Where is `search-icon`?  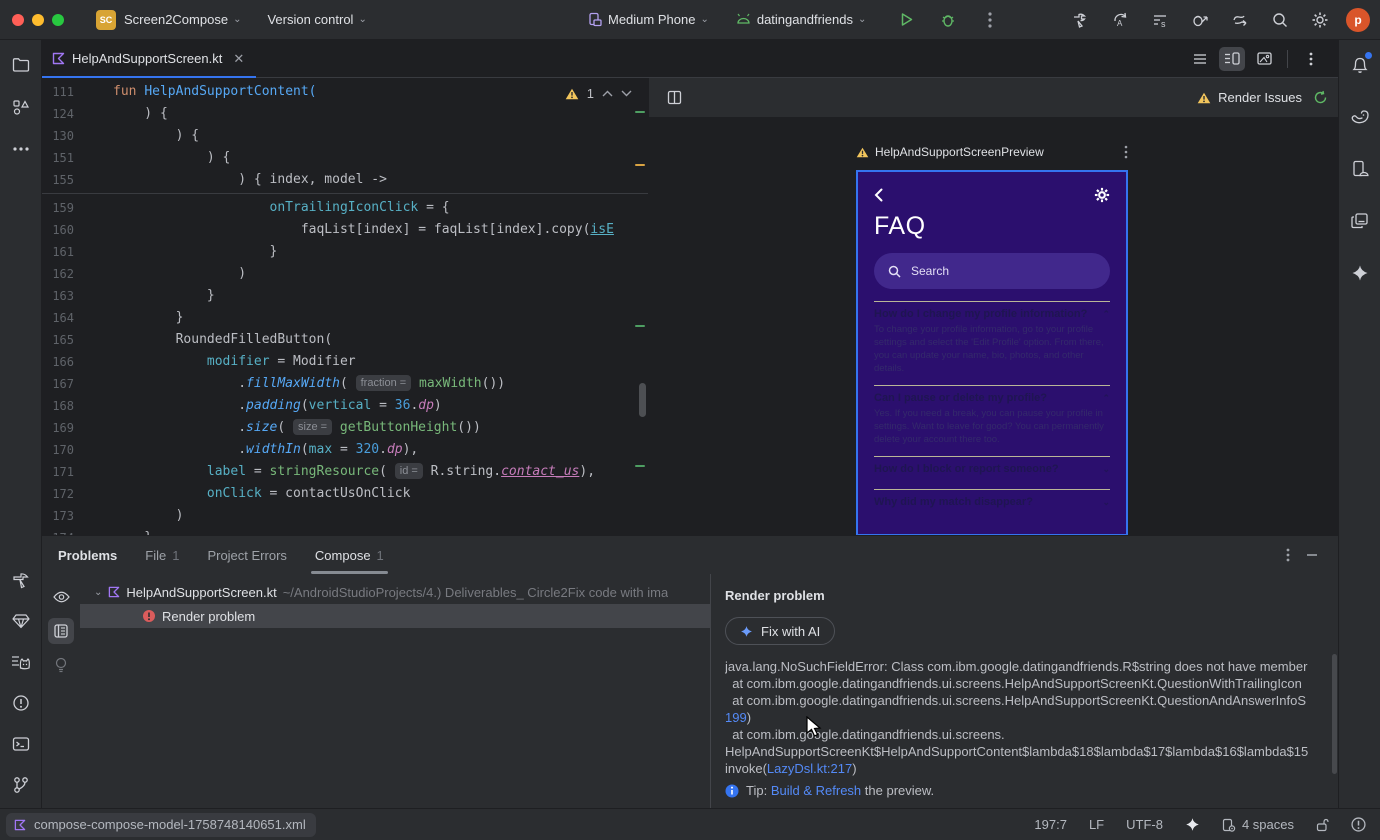
search-icon is located at coordinates (1280, 20).